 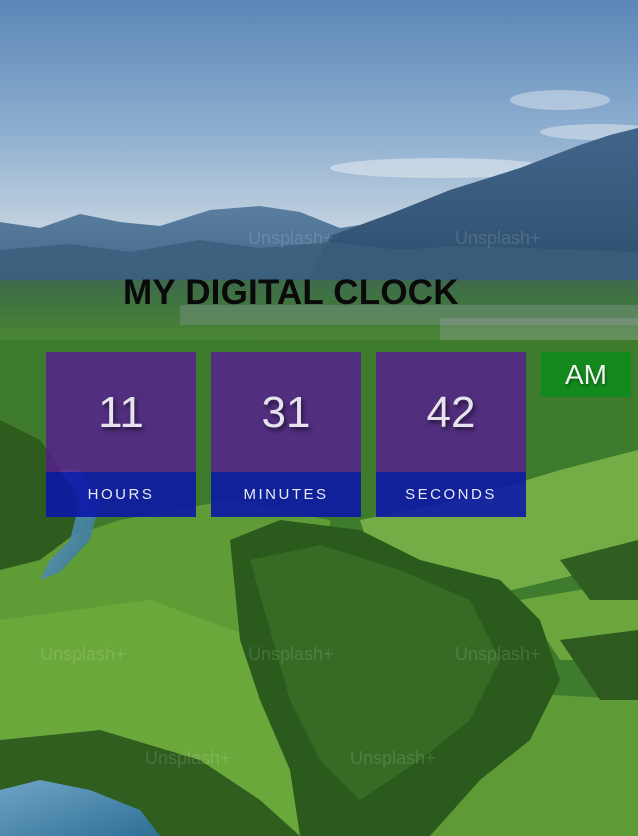 I want to click on hours-value: 11, so click(x=121, y=412).